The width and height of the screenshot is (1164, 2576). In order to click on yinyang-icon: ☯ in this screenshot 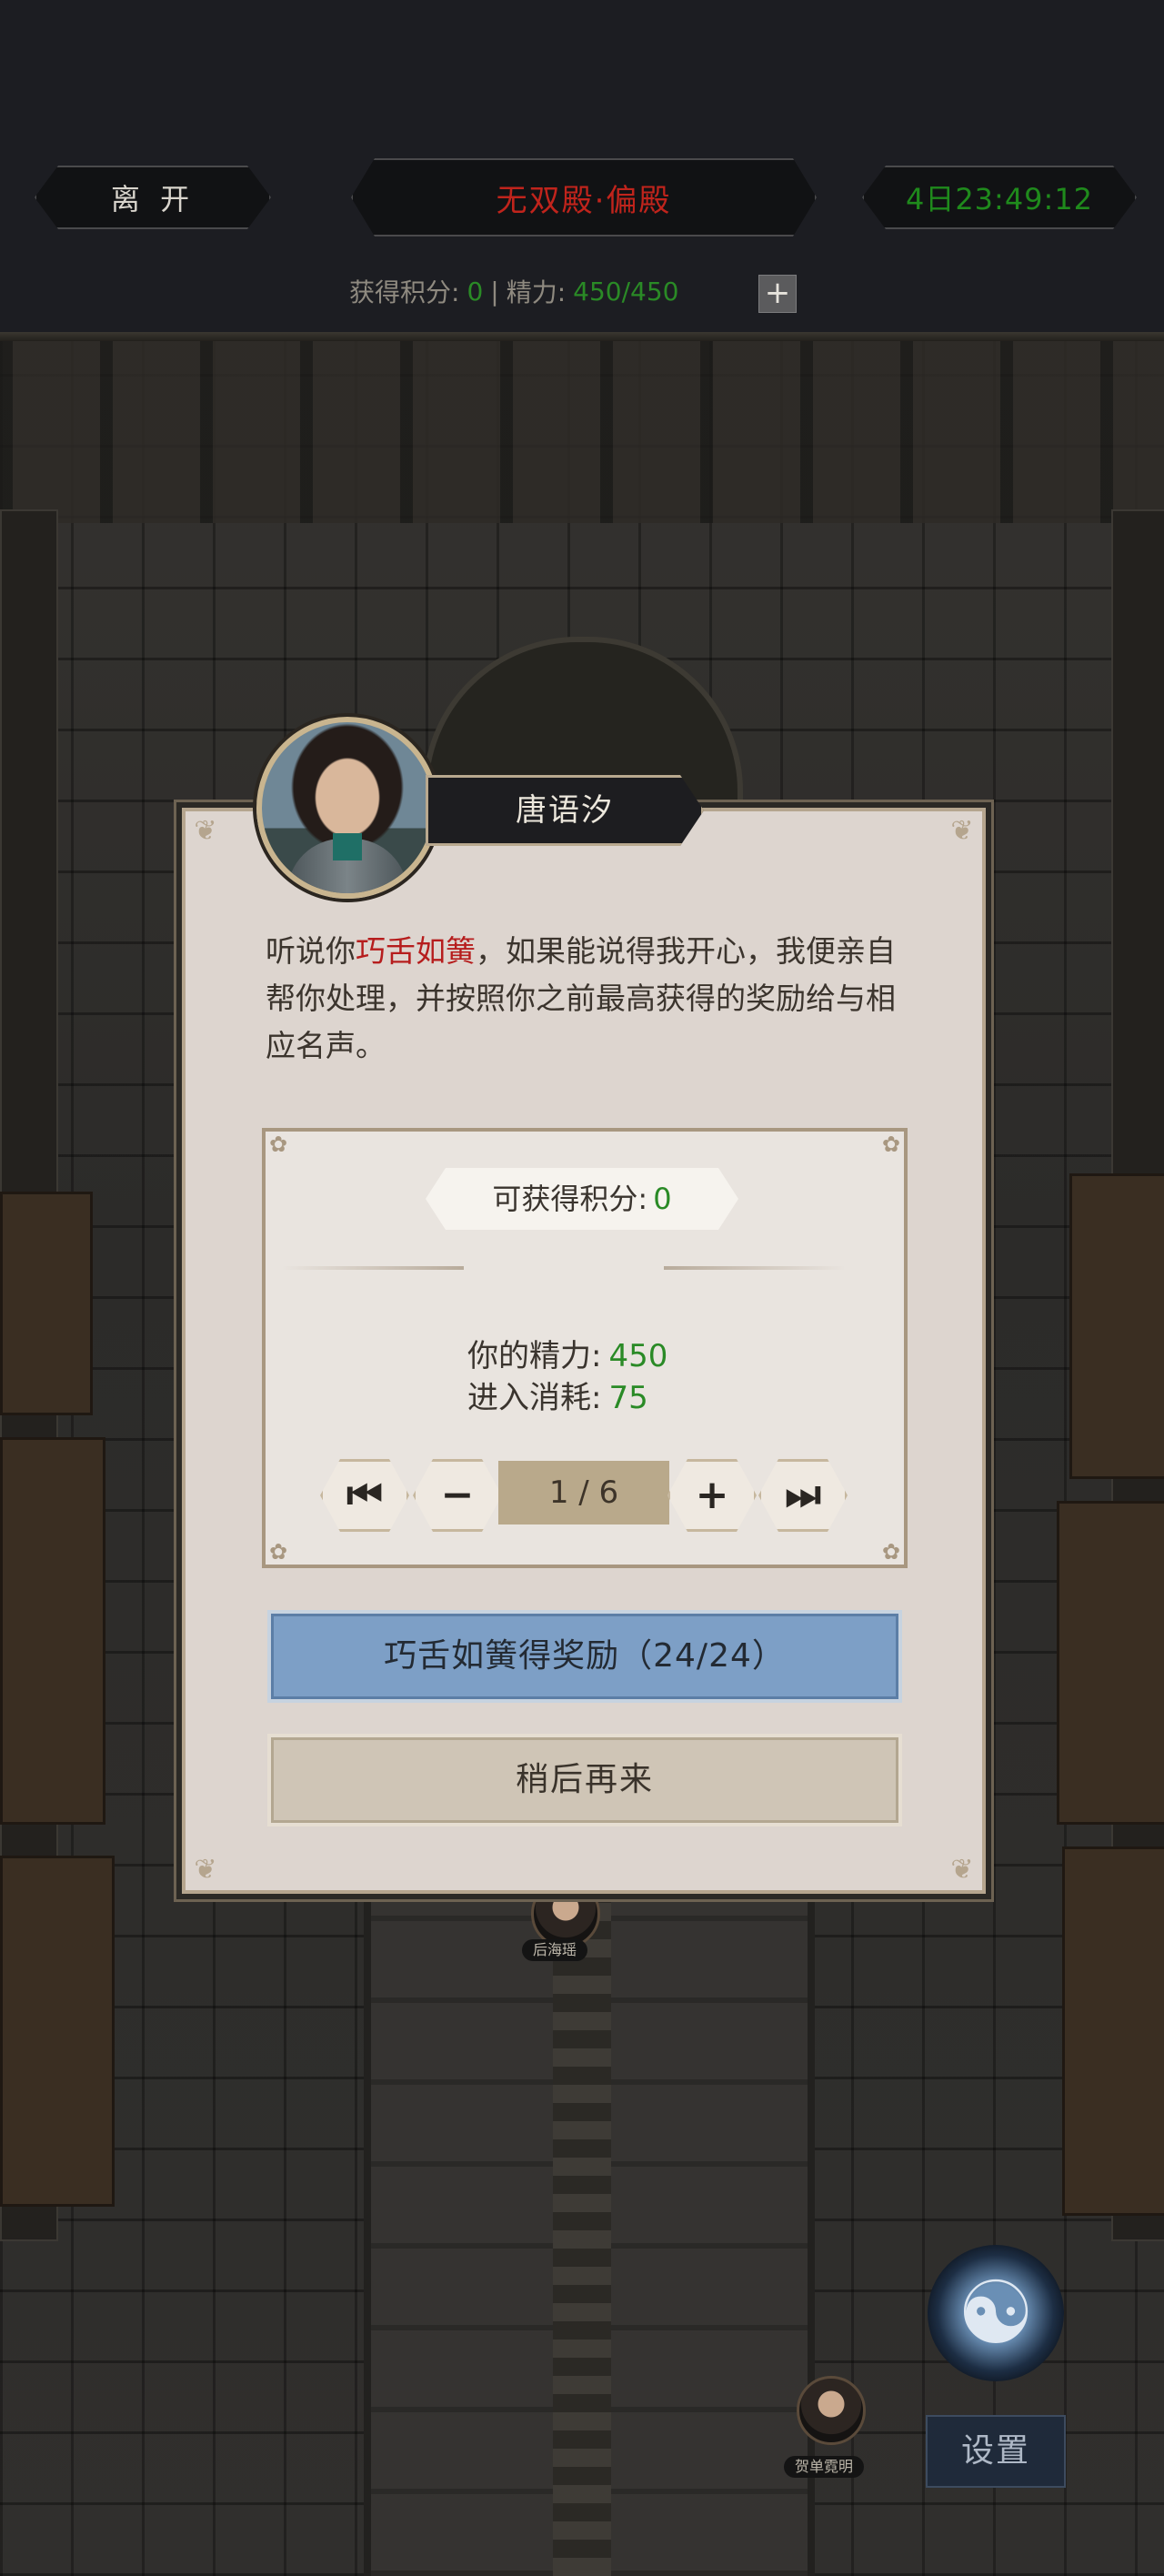, I will do `click(996, 2313)`.